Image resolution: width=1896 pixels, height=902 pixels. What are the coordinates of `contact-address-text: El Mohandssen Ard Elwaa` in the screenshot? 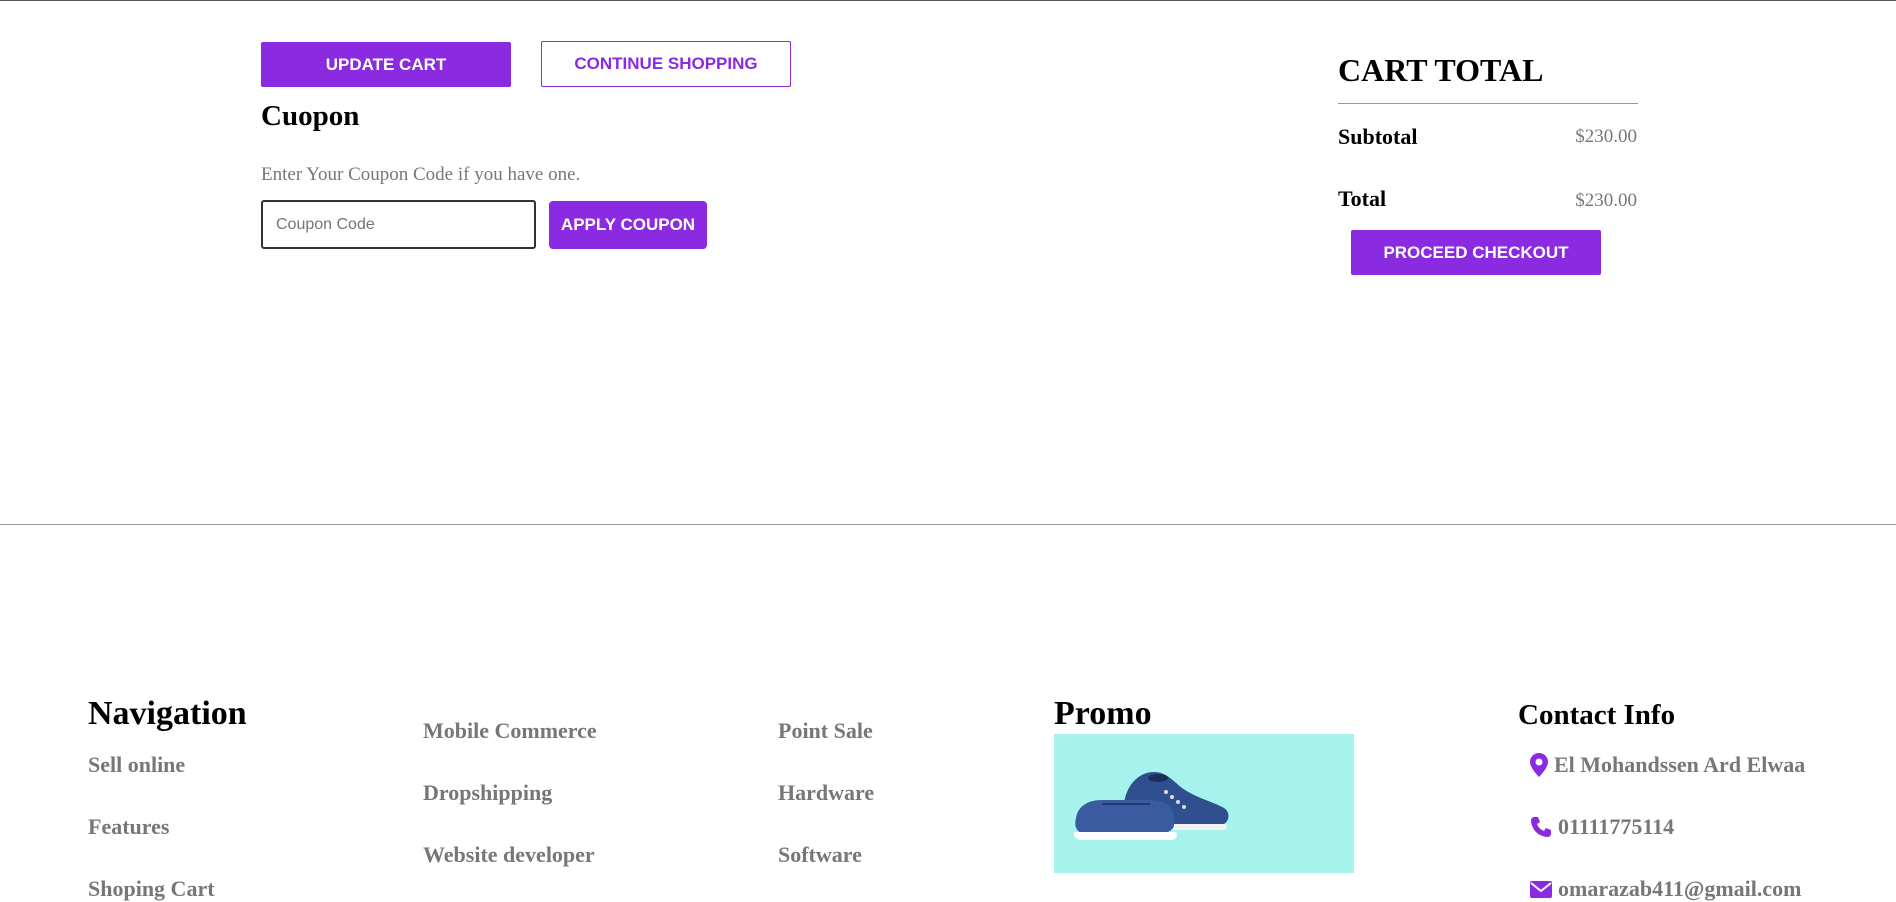 It's located at (1680, 764).